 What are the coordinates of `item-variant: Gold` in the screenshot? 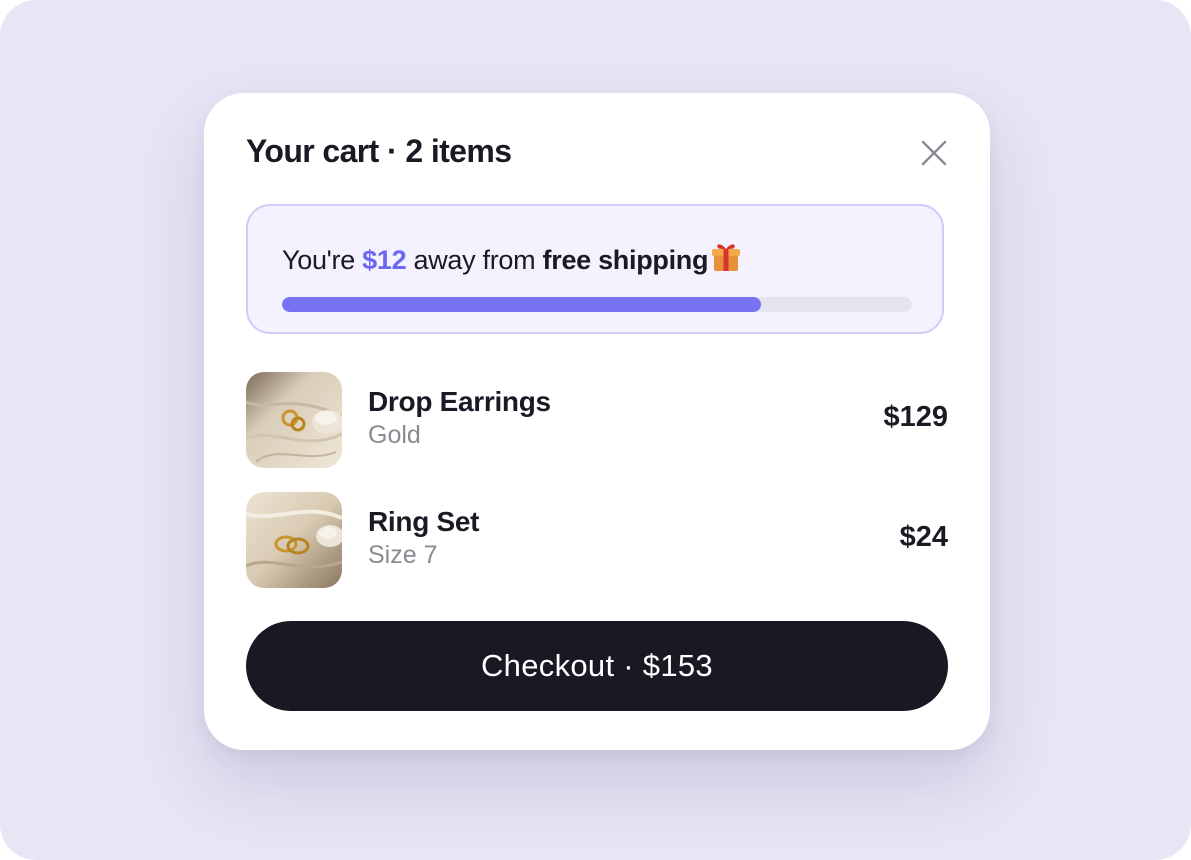 It's located at (394, 435).